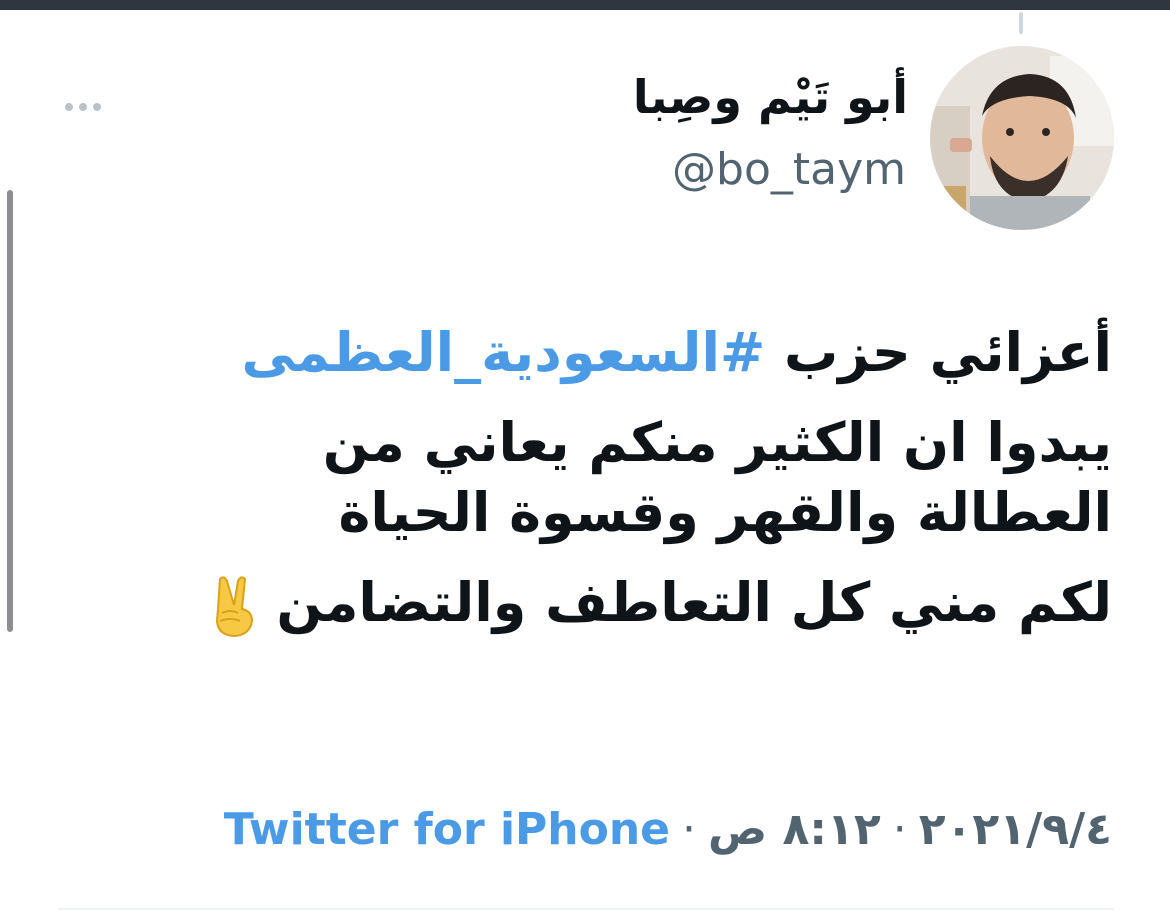  I want to click on tweet-paragraph-1: أعزائي حزب #السعودية_العظمى, so click(632, 353).